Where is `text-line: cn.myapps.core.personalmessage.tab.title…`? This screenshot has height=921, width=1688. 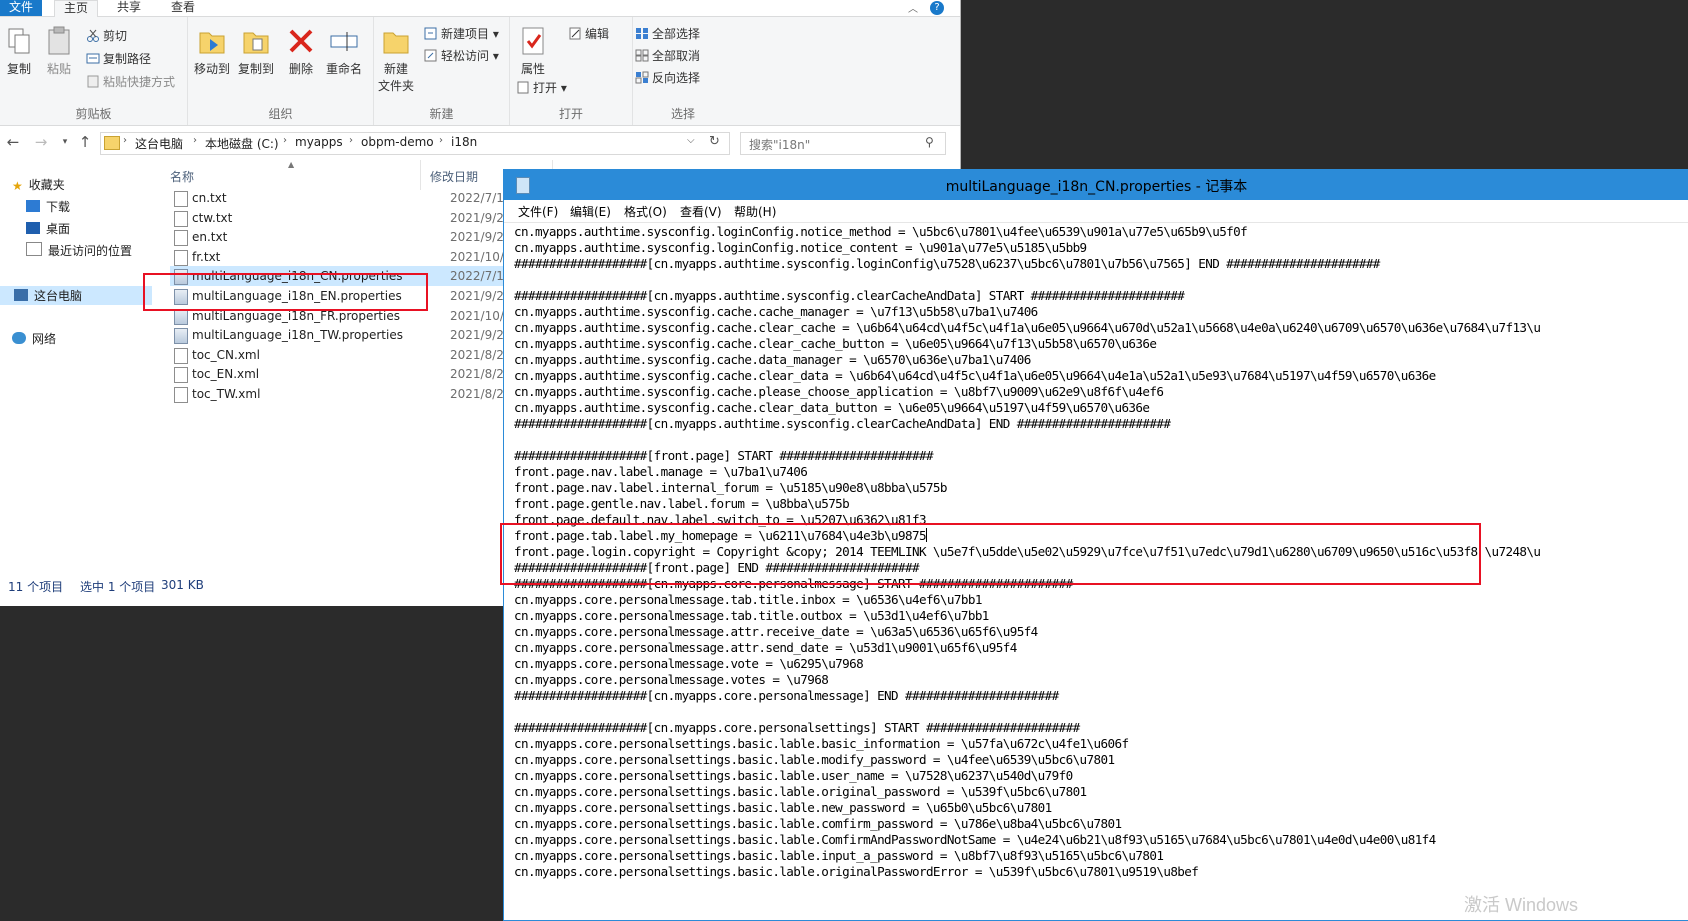
text-line: cn.myapps.core.personalmessage.tab.title… is located at coordinates (748, 599).